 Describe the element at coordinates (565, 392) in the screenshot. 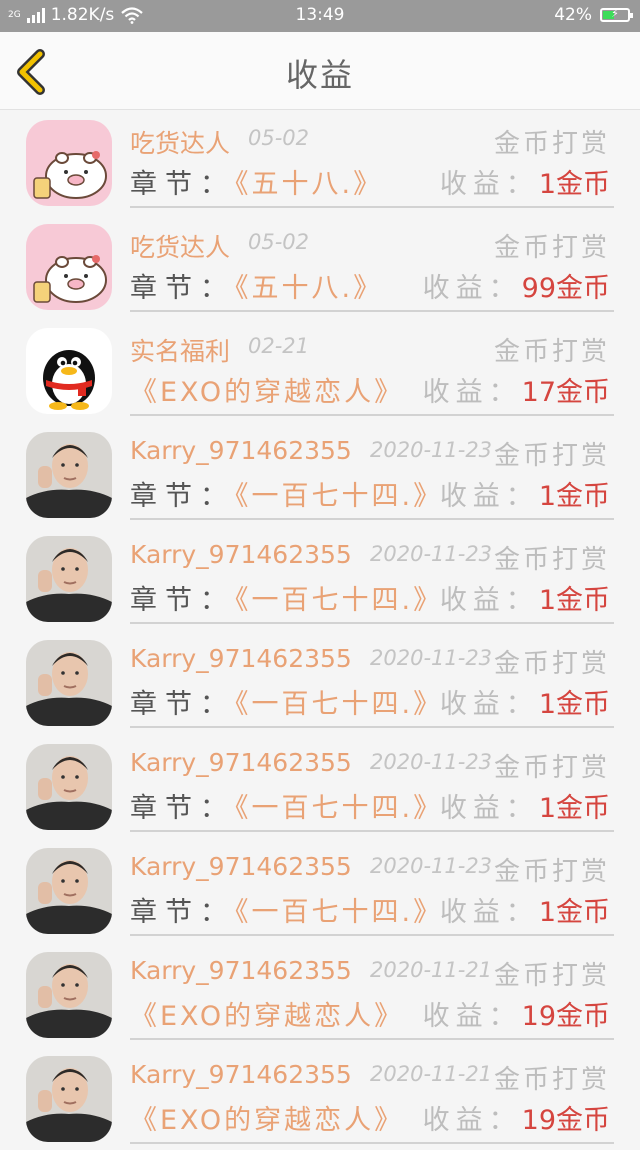

I see `earning-amount: 17金币` at that location.